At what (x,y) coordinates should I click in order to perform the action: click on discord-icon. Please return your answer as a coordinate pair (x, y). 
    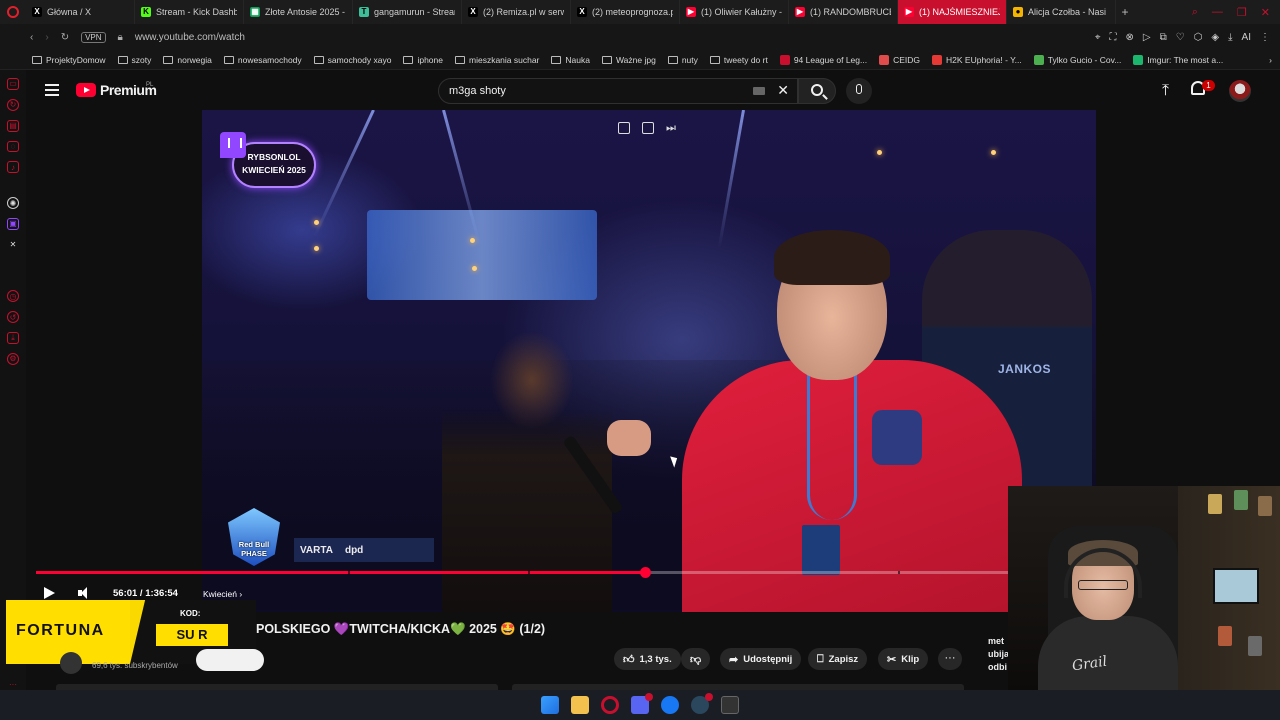
    Looking at the image, I should click on (642, 703).